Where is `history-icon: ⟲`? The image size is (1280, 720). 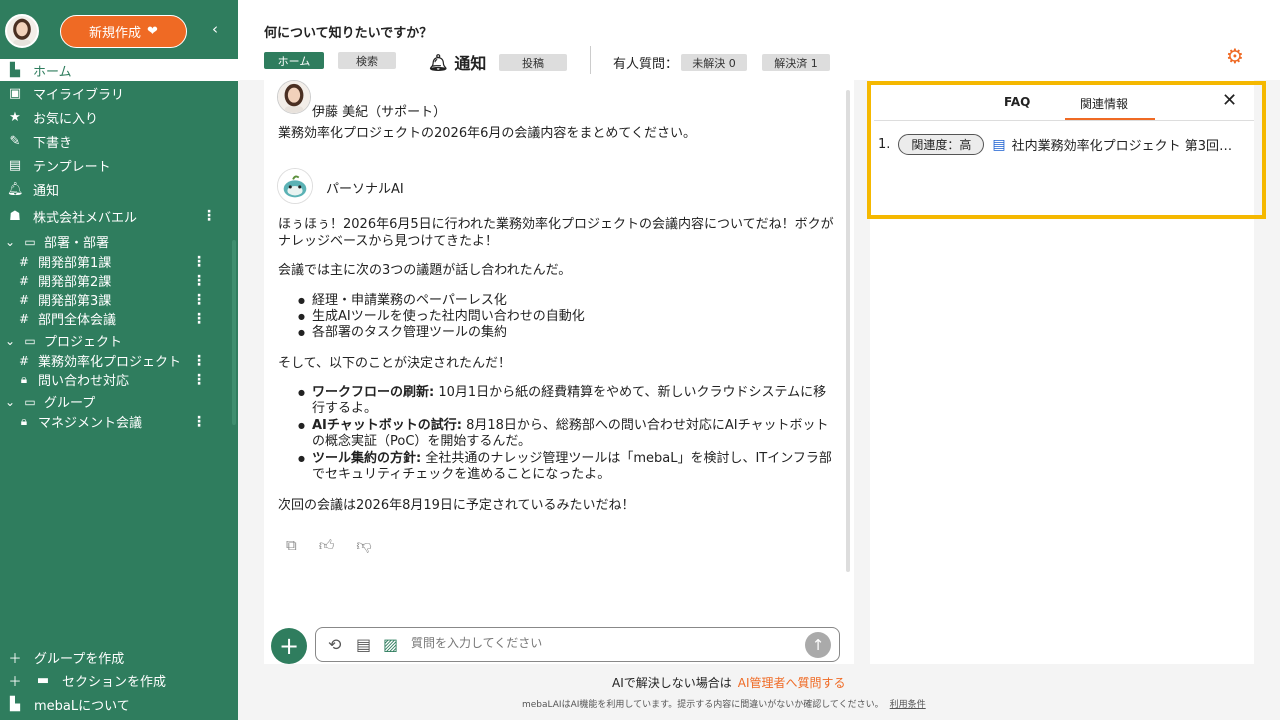
history-icon: ⟲ is located at coordinates (334, 644).